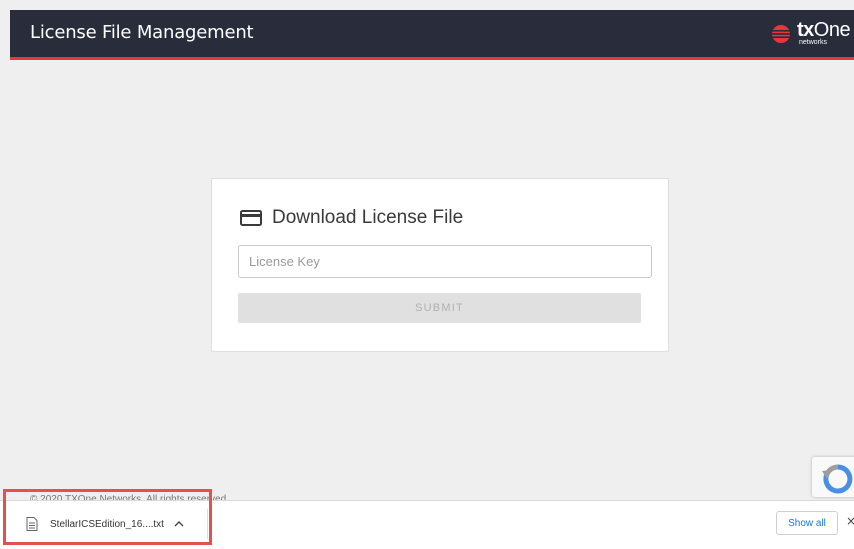 This screenshot has width=854, height=549. Describe the element at coordinates (207, 524) in the screenshot. I see `download-item-divider` at that location.